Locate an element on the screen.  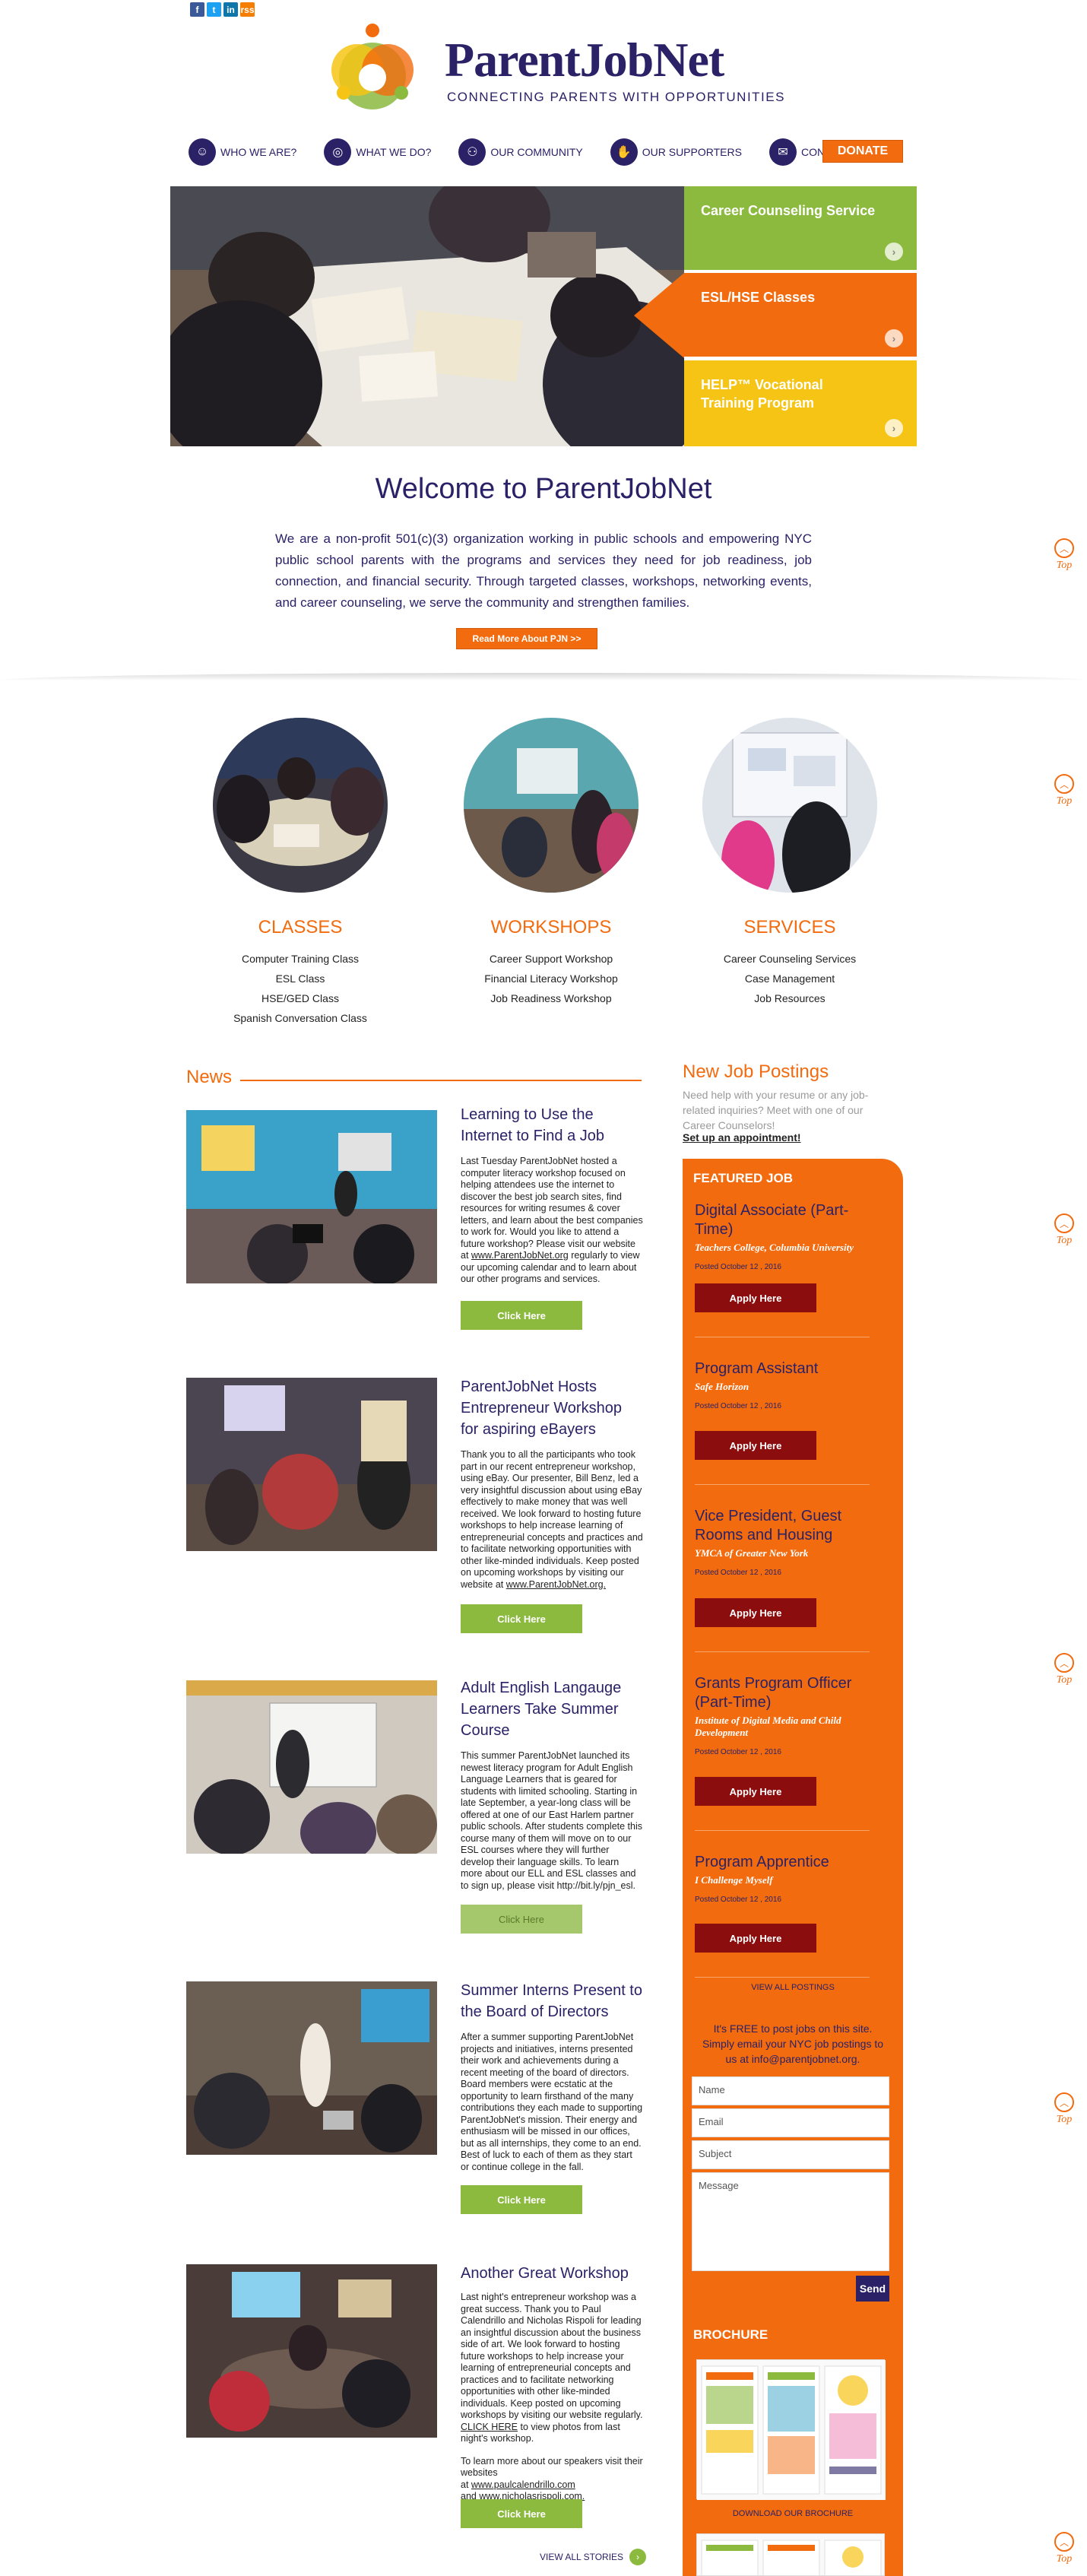
list-item: HSE/GED Class is located at coordinates (300, 998).